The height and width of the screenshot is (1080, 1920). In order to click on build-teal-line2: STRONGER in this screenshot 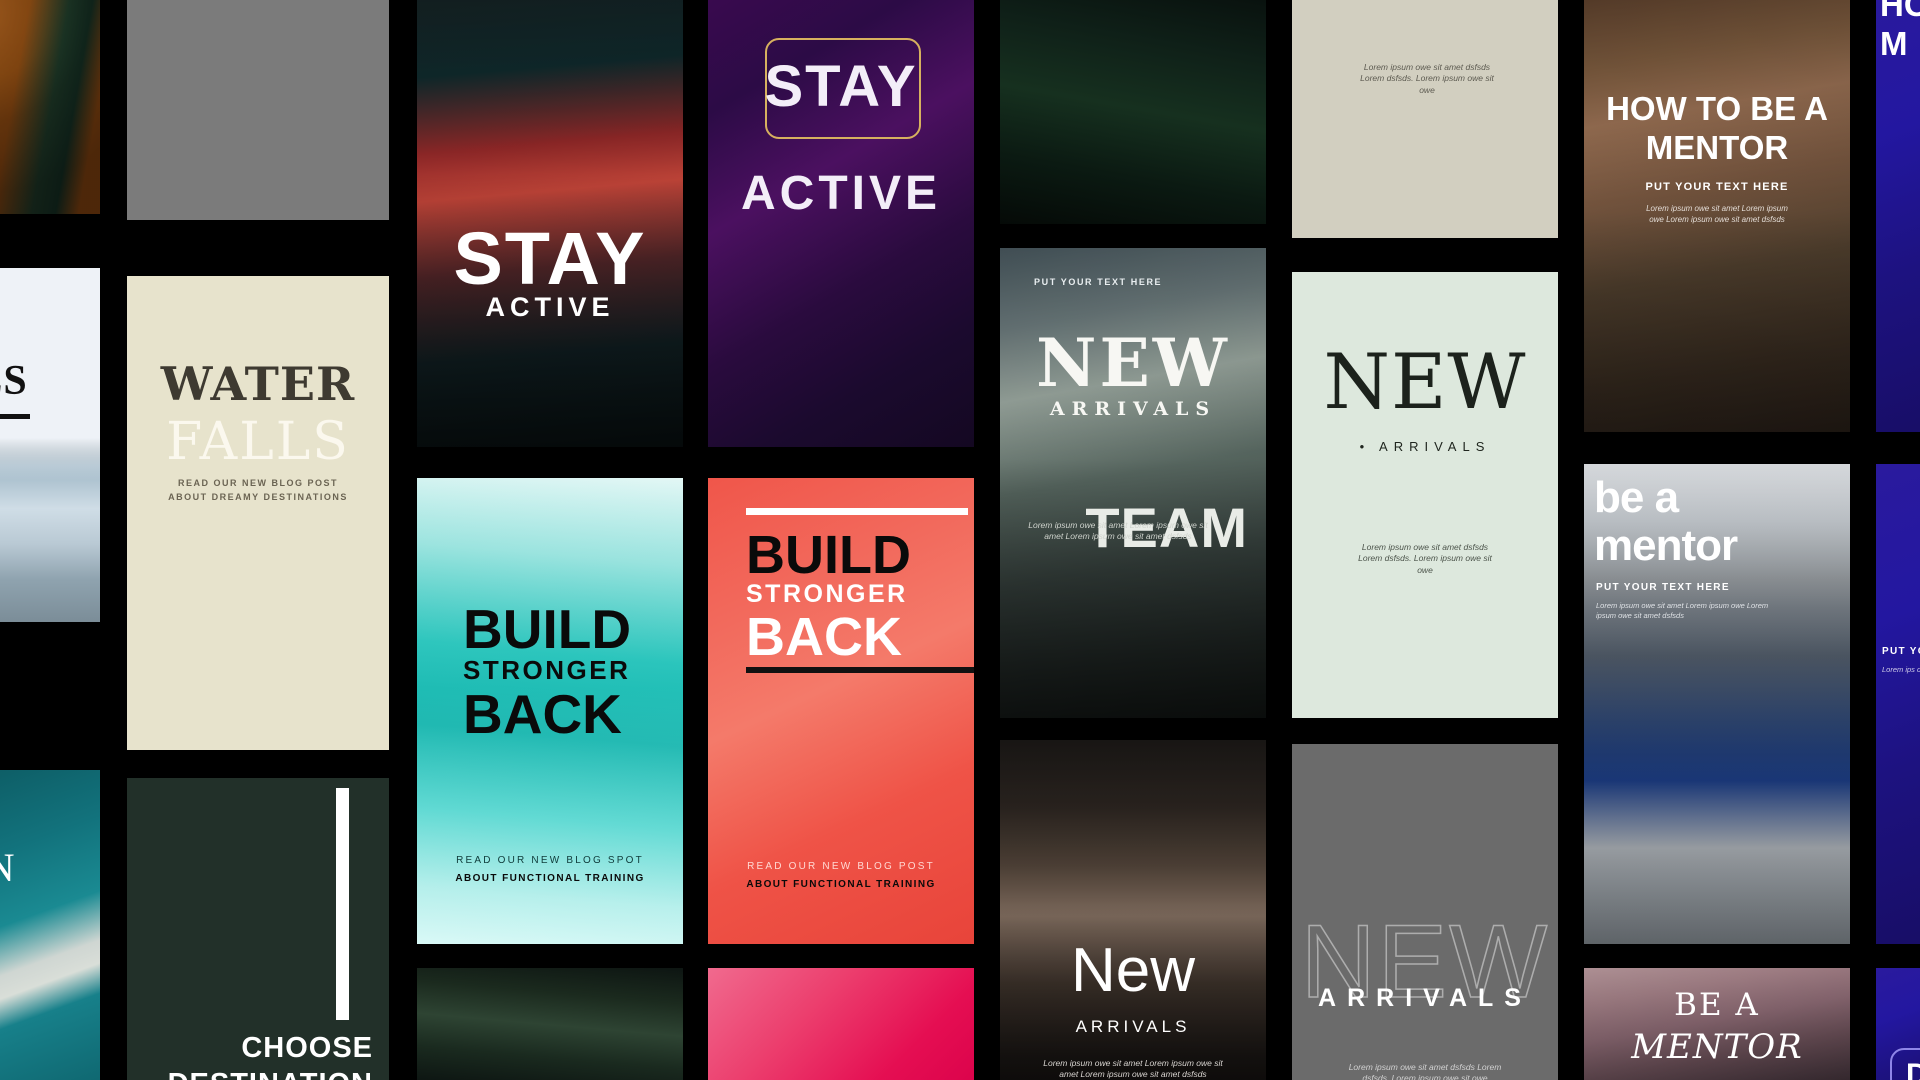, I will do `click(547, 670)`.